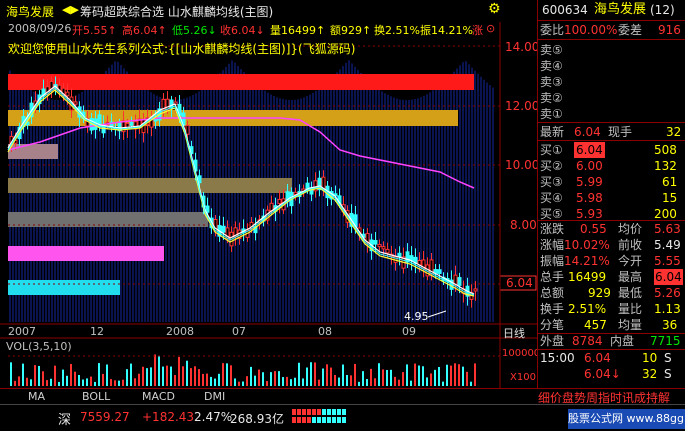 The width and height of the screenshot is (685, 431). I want to click on tab-macd: MACD, so click(158, 396).